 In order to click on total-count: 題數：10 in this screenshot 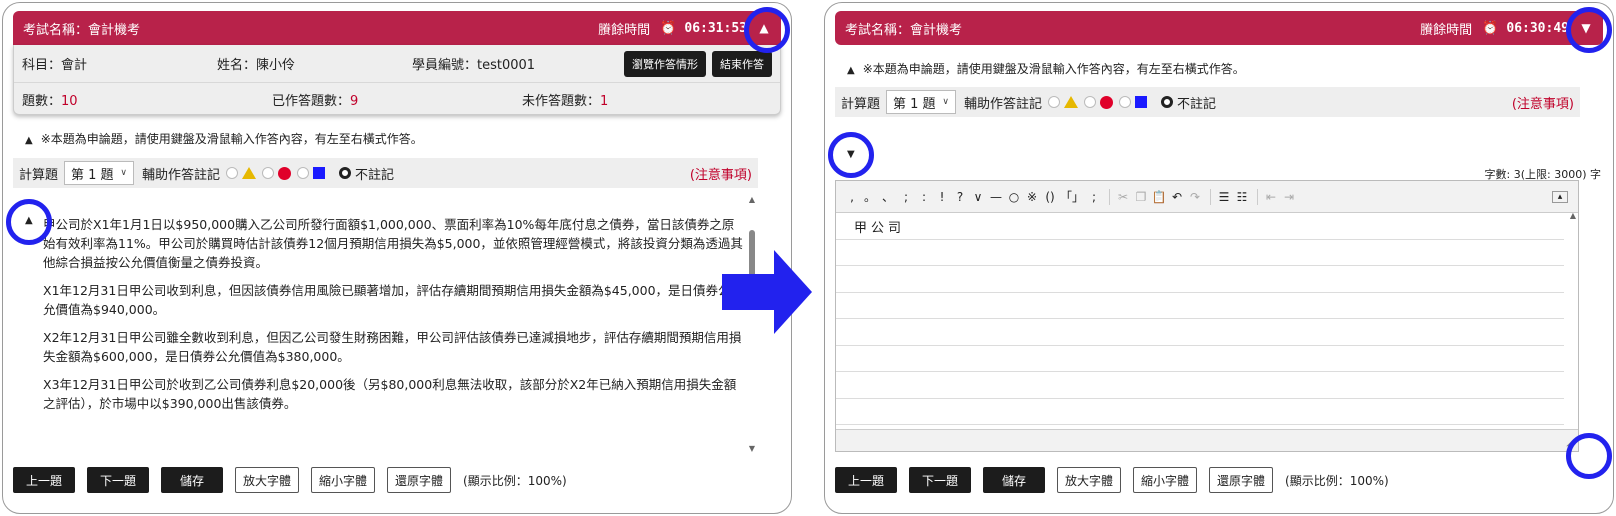, I will do `click(50, 101)`.